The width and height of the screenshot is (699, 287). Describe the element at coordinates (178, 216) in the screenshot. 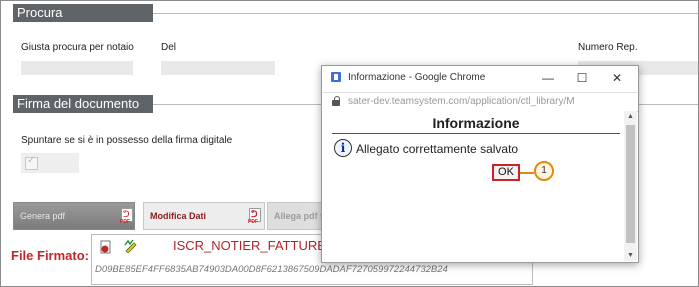

I see `modifica-dati-label: Modifica Dati` at that location.